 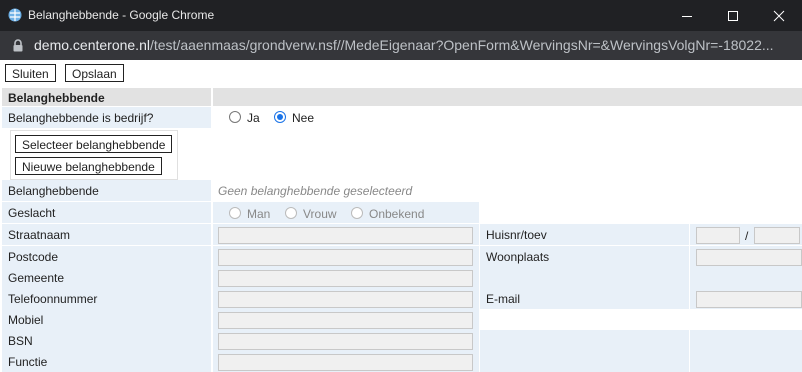 What do you see at coordinates (88, 166) in the screenshot?
I see `new-belanghebbende-button: Nieuwe belanghebbende` at bounding box center [88, 166].